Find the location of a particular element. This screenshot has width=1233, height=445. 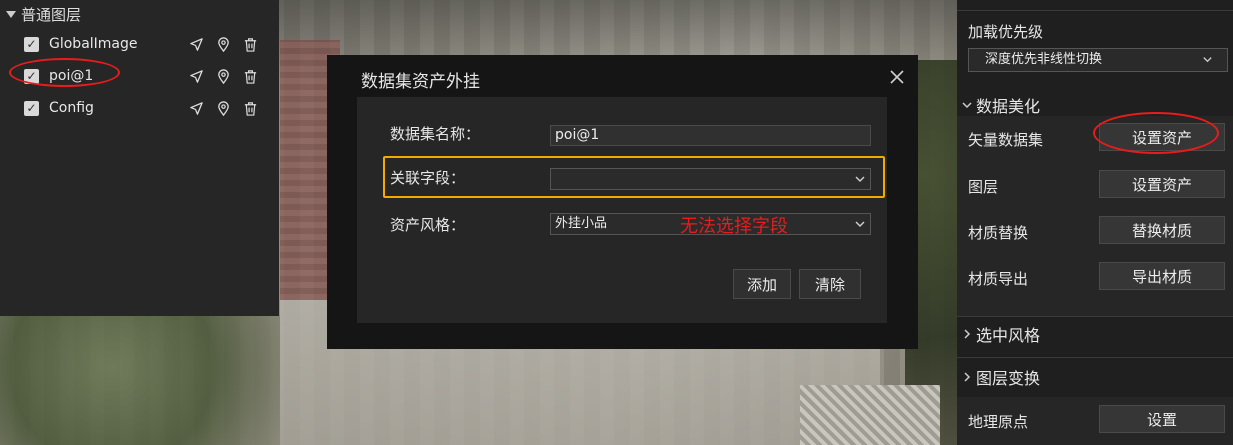

layer-name: Config is located at coordinates (71, 108).